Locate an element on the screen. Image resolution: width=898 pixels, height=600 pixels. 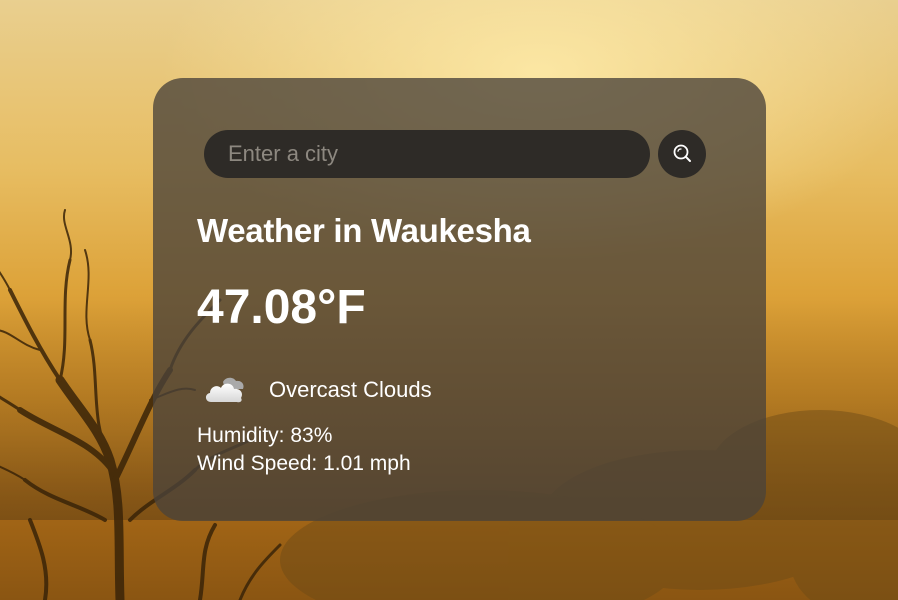
temperature-value: 47.08°F is located at coordinates (281, 307).